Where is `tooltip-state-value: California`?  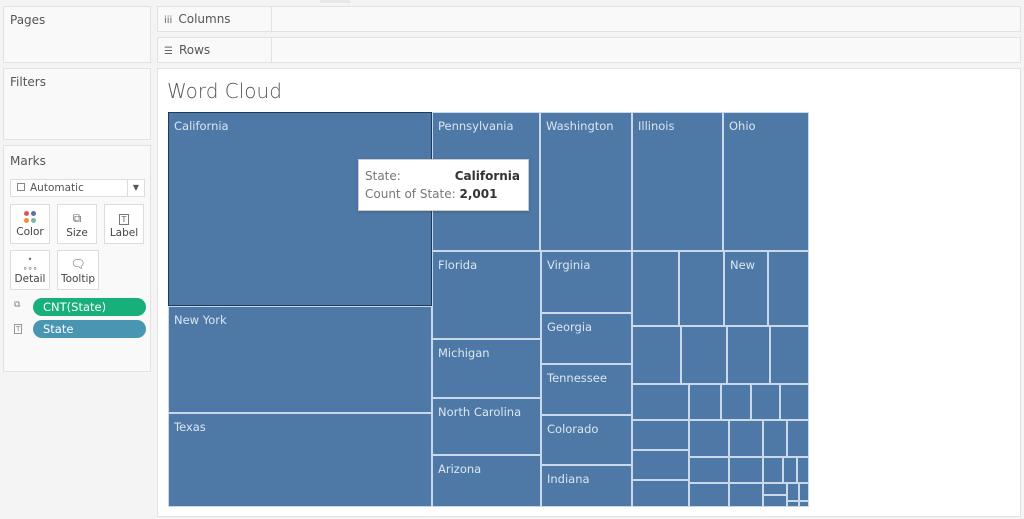 tooltip-state-value: California is located at coordinates (487, 176).